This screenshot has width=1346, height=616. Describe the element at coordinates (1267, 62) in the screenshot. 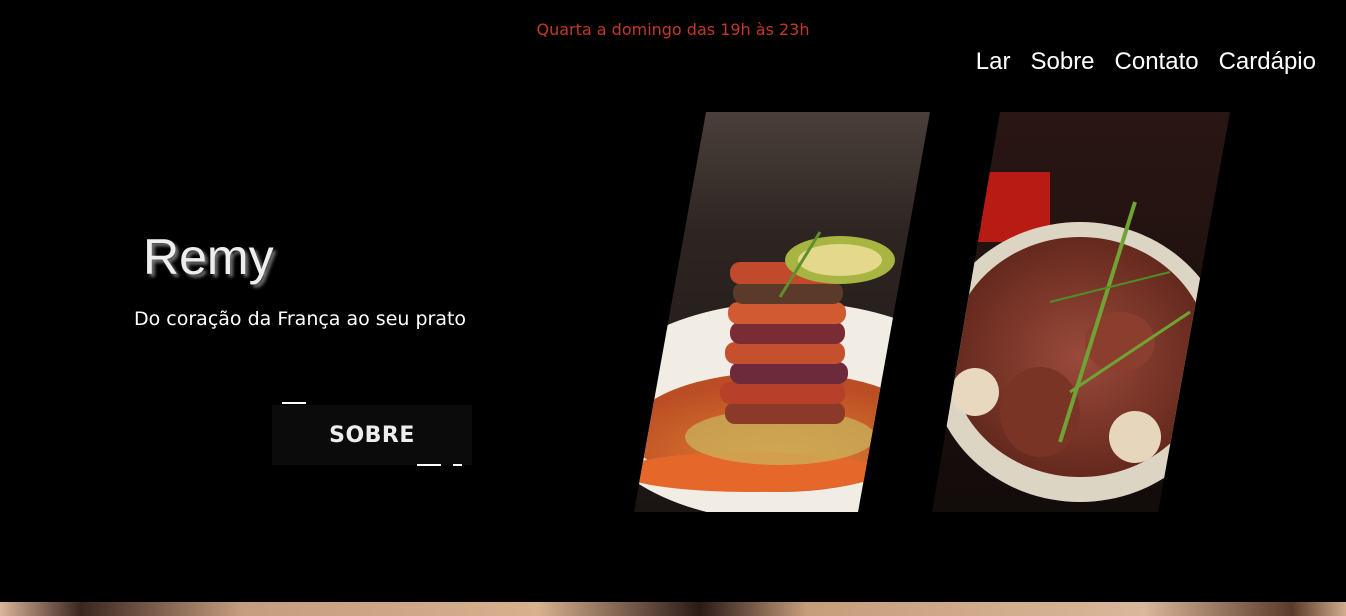

I see `nav-link-menu: Cardápio` at that location.